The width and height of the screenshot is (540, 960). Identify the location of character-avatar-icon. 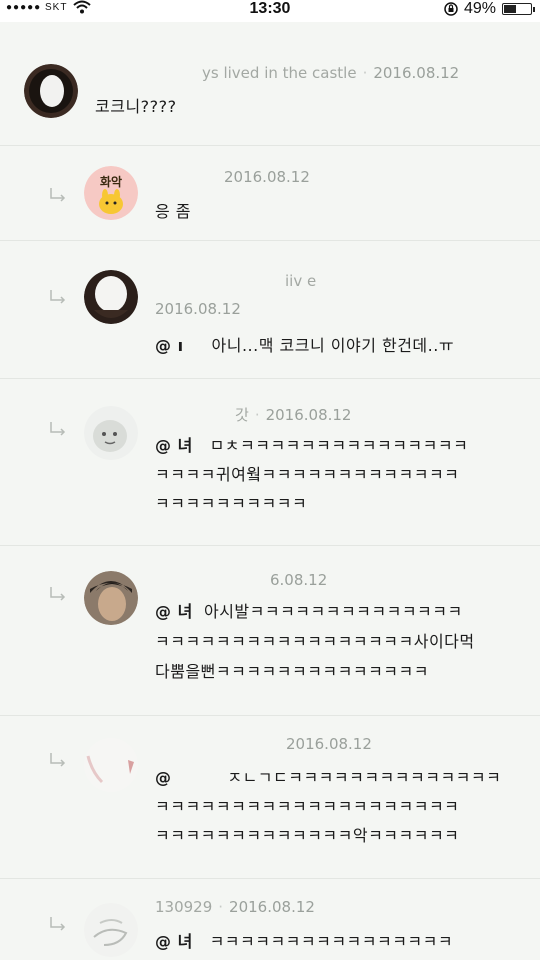
(111, 433).